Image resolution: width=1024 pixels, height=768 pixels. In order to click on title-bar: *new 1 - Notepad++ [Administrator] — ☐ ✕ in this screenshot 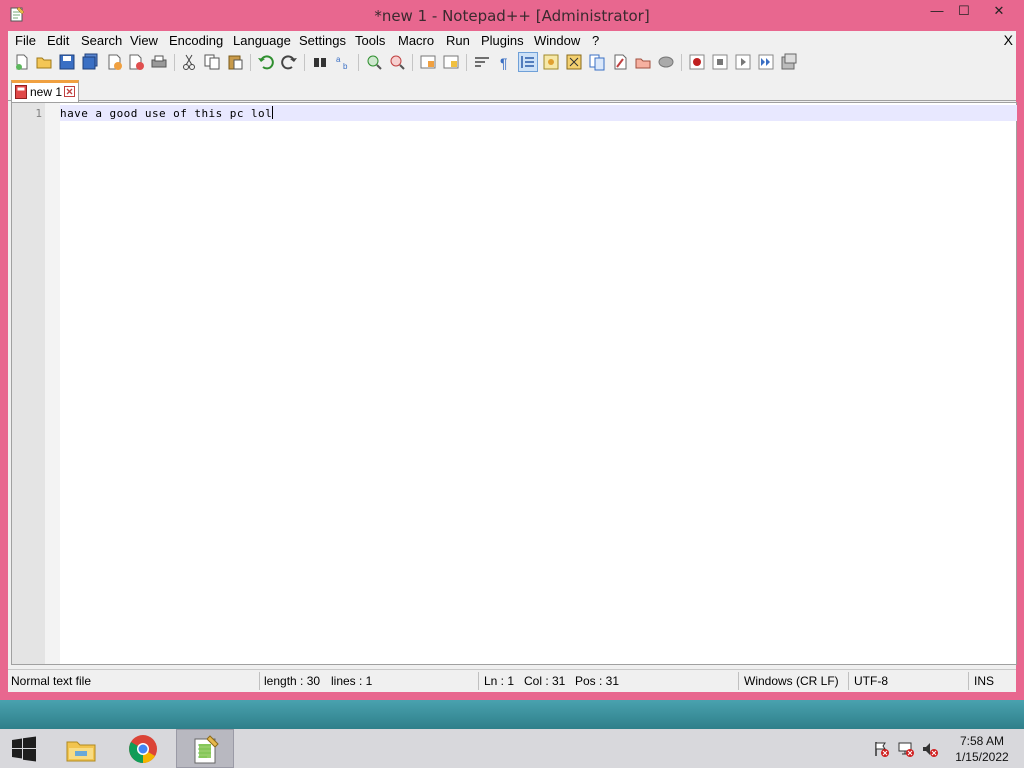, I will do `click(512, 15)`.